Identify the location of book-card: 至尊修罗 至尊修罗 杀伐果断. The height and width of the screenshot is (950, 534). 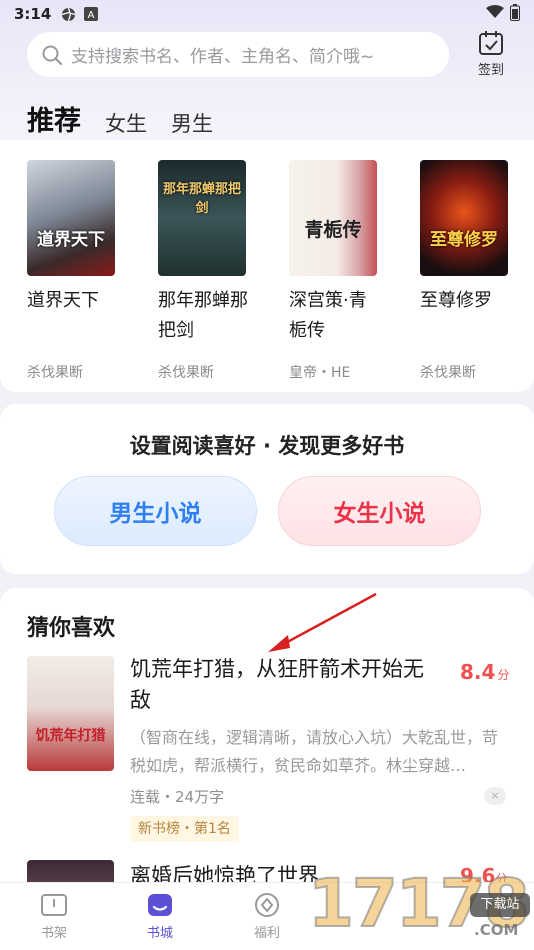
(465, 271).